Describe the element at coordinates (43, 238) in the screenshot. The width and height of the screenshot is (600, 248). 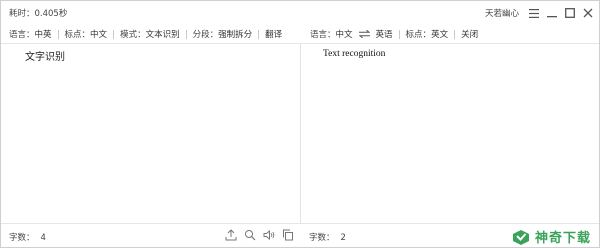
I see `char-count-value: 4` at that location.